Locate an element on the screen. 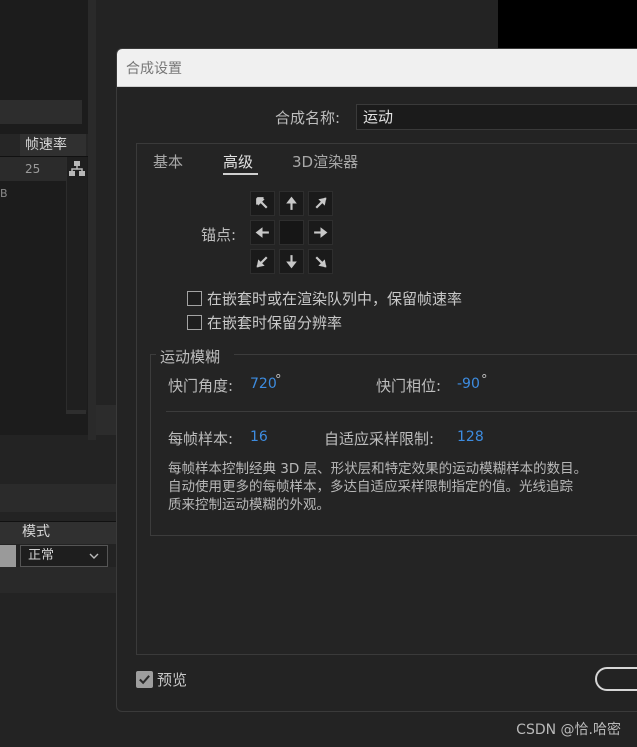 The width and height of the screenshot is (637, 747). description-line: 质来控制运动模糊的外观。 is located at coordinates (249, 505).